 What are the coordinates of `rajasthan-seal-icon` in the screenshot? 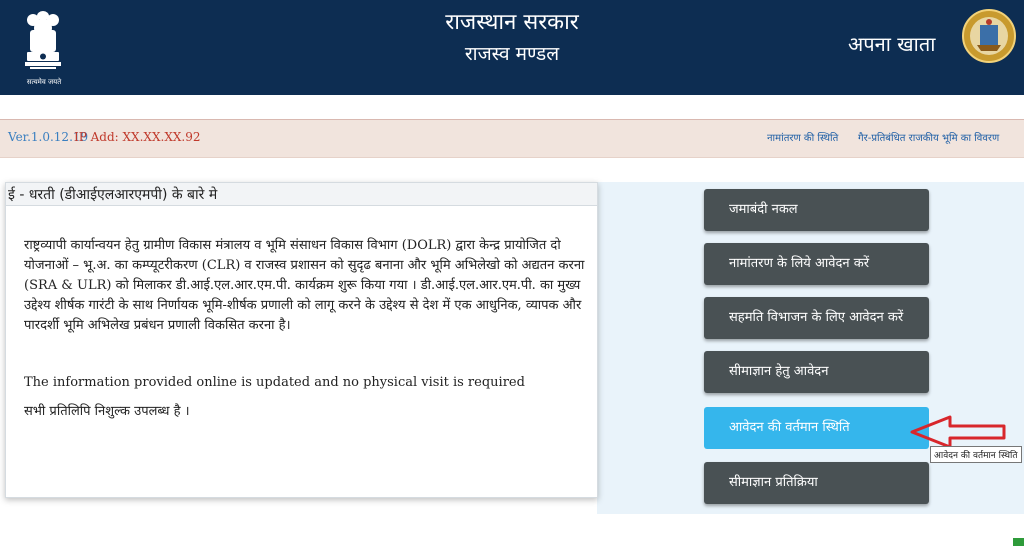 It's located at (989, 36).